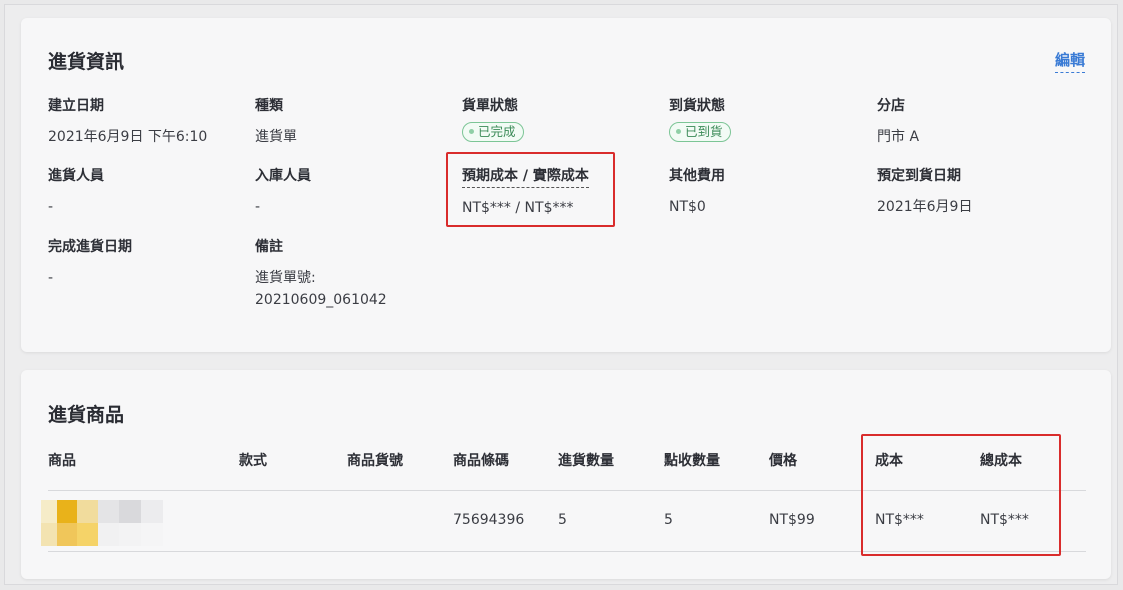 Image resolution: width=1123 pixels, height=590 pixels. What do you see at coordinates (974, 191) in the screenshot?
I see `expected-arrival-field: 預定到貨日期 2021年6月9日` at bounding box center [974, 191].